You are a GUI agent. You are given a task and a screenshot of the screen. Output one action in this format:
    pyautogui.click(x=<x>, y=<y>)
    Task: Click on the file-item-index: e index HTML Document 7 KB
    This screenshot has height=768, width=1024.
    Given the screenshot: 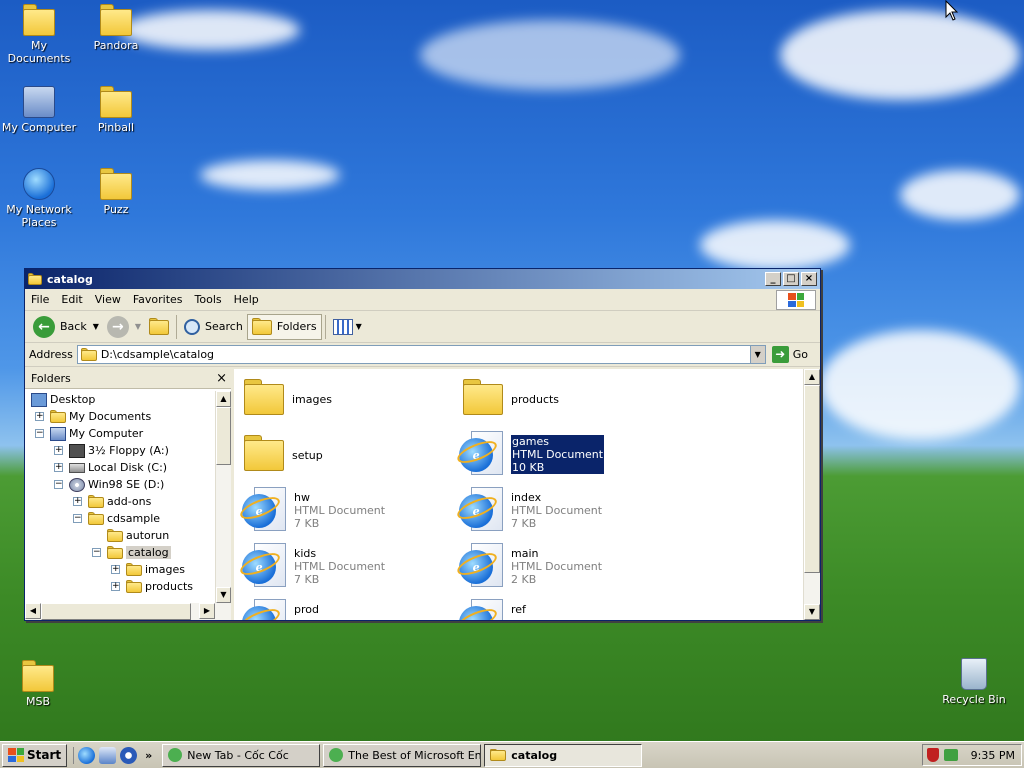 What is the action you would take?
    pyautogui.click(x=561, y=509)
    